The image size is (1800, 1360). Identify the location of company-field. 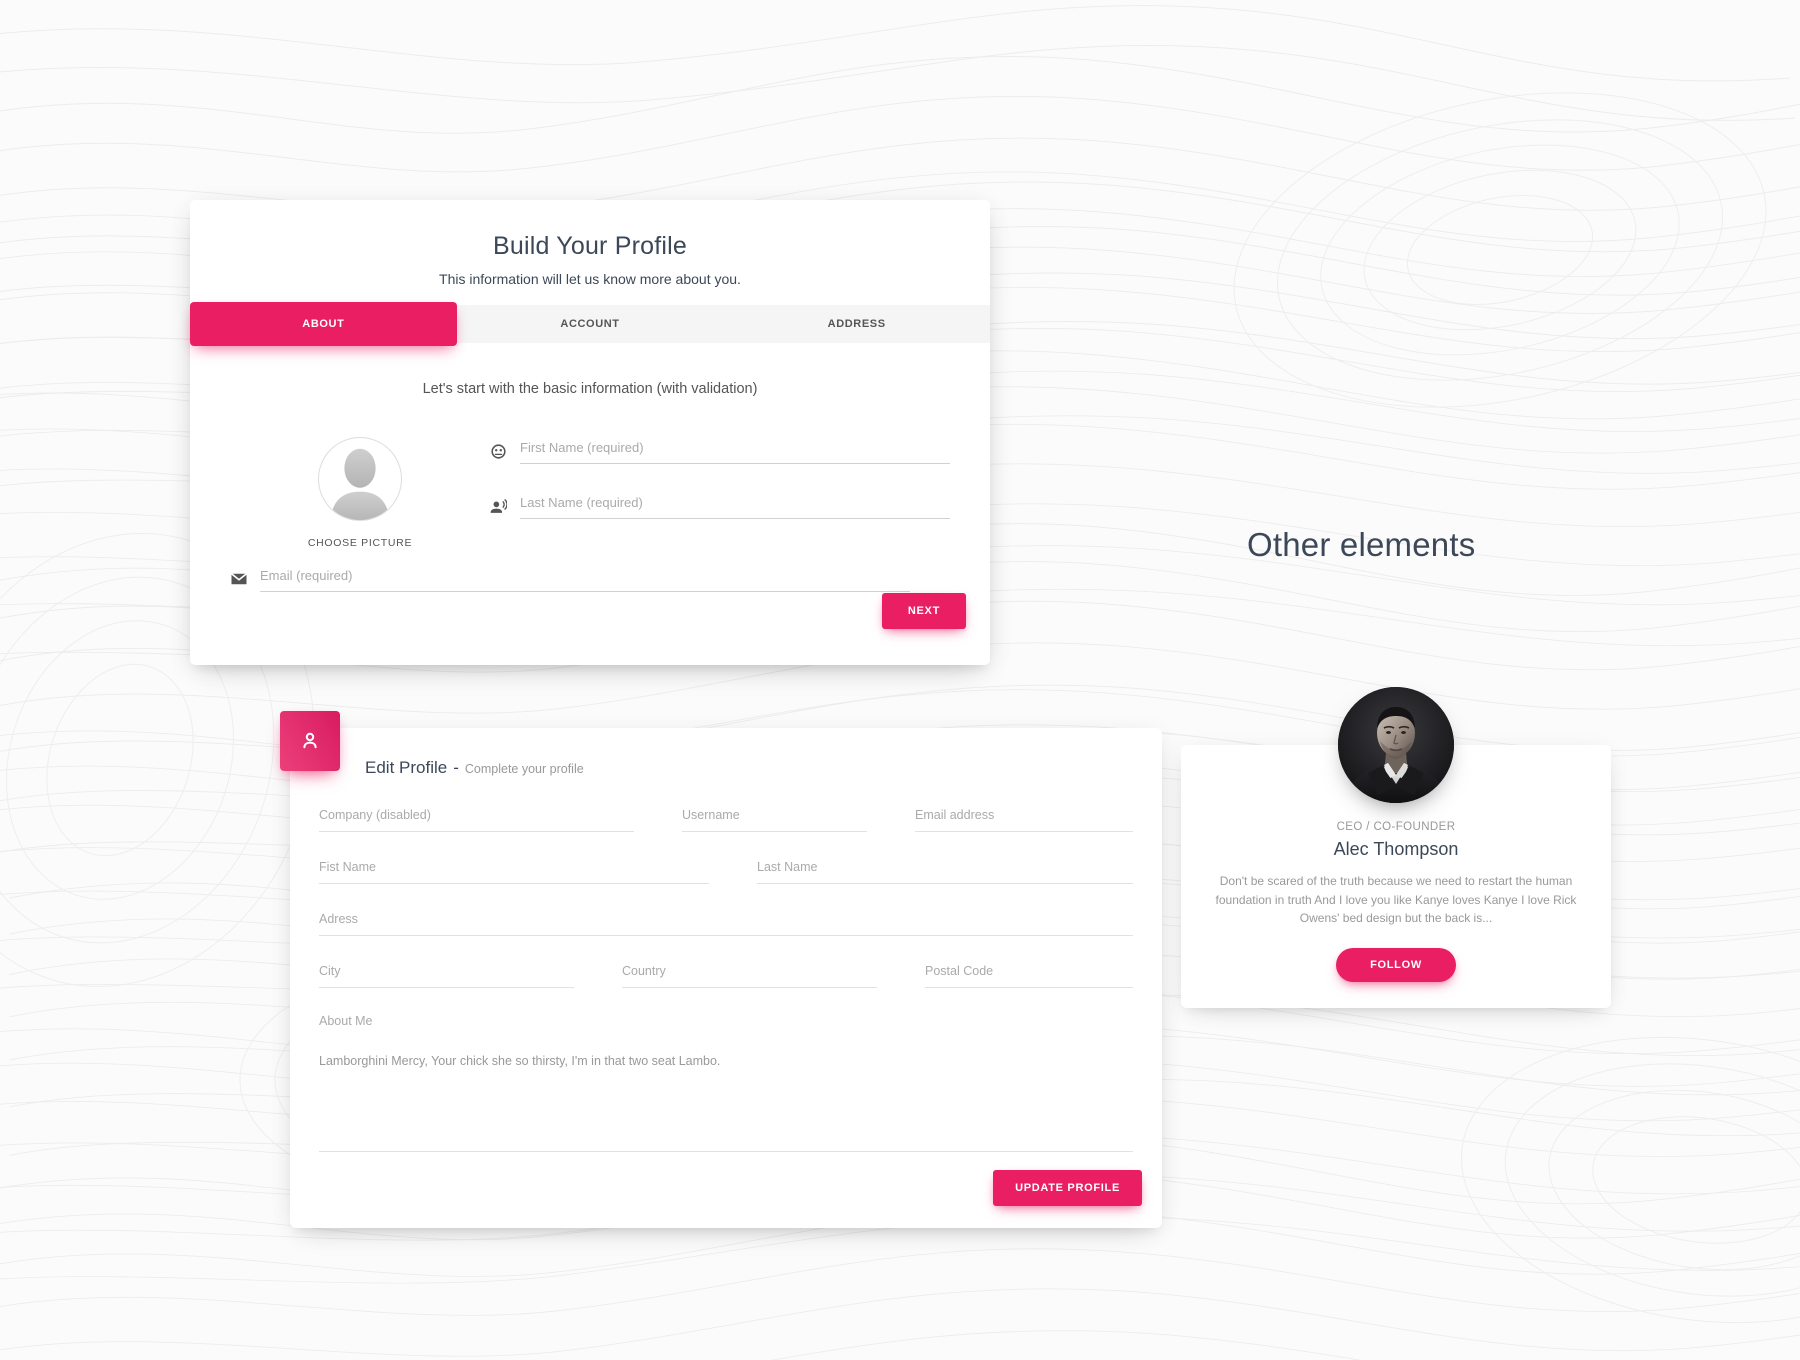
(476, 819).